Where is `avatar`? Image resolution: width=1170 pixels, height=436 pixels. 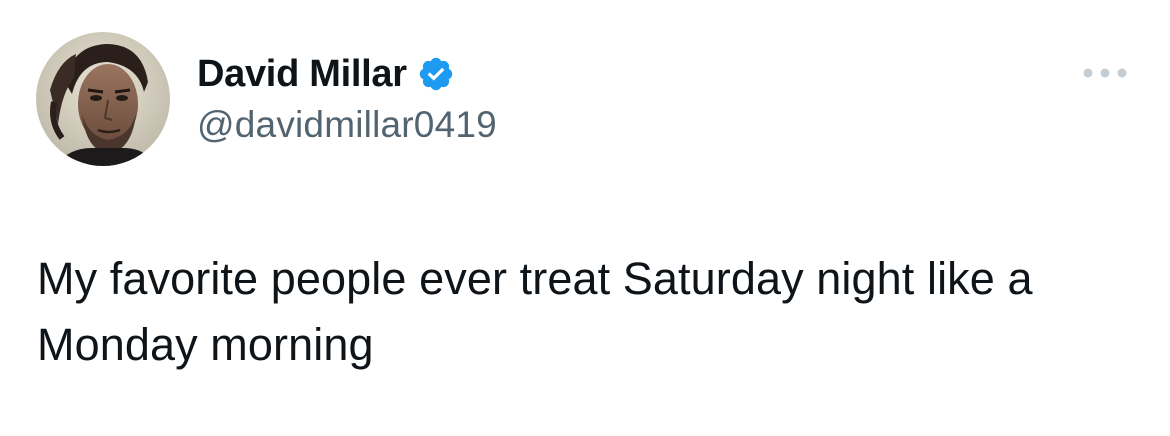
avatar is located at coordinates (103, 99).